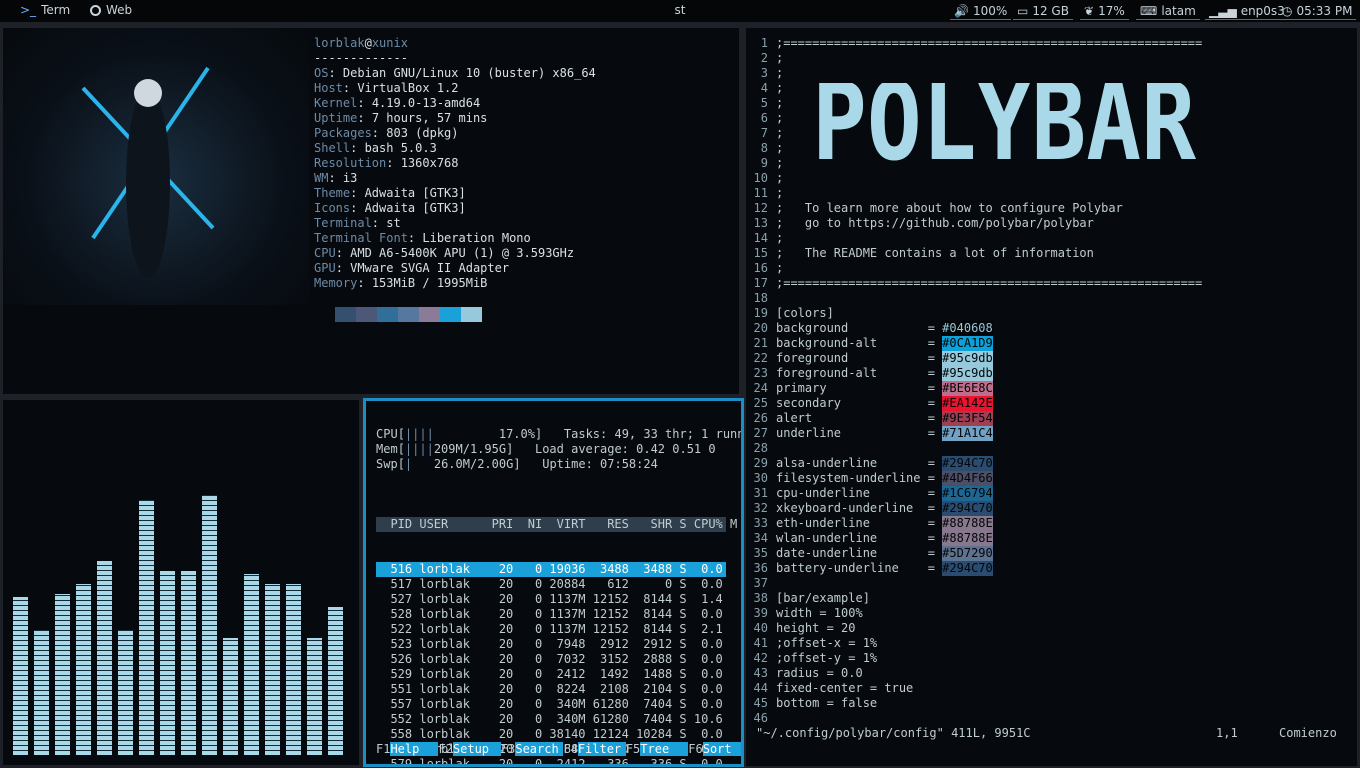 The height and width of the screenshot is (768, 1360). I want to click on editor-line: 25 secondary = #EA142E, so click(974, 403).